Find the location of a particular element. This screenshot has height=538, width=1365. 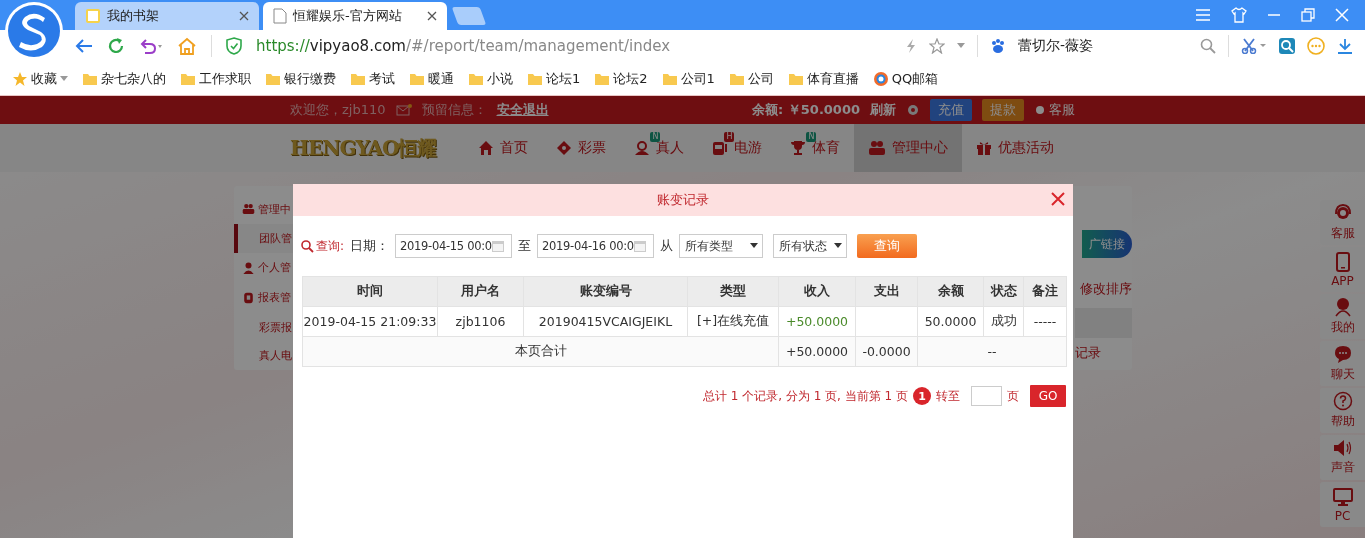

date-field: 2019-04-15 00:0 is located at coordinates (454, 246).